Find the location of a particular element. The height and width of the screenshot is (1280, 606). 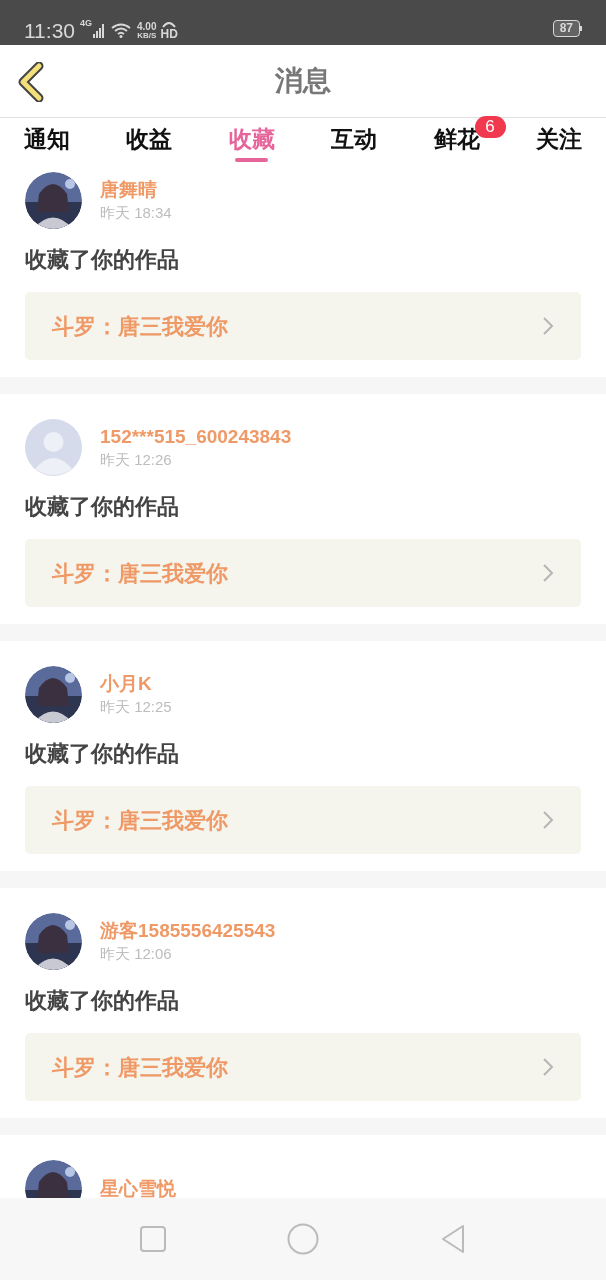

timestamp: 昨天 18:34 is located at coordinates (136, 212).